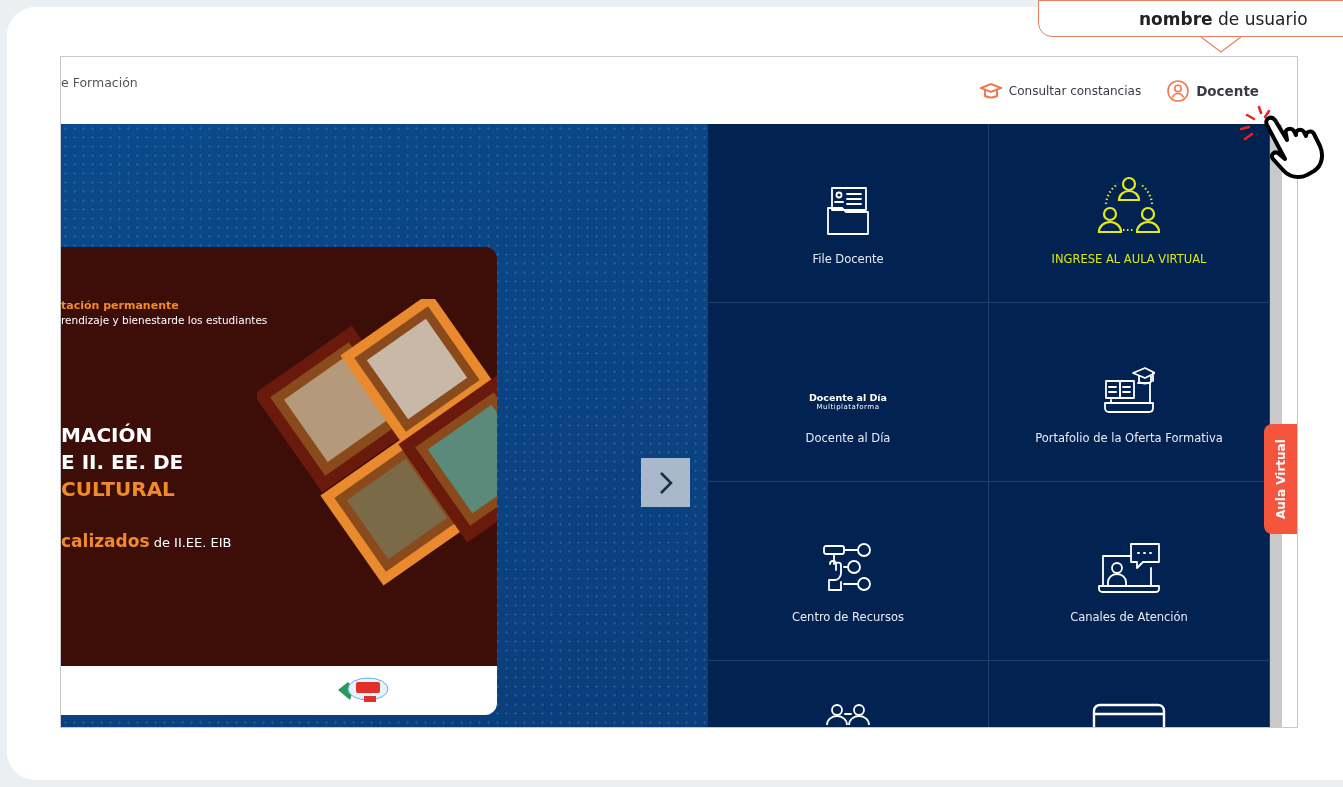  I want to click on tile-label: File Docente, so click(848, 259).